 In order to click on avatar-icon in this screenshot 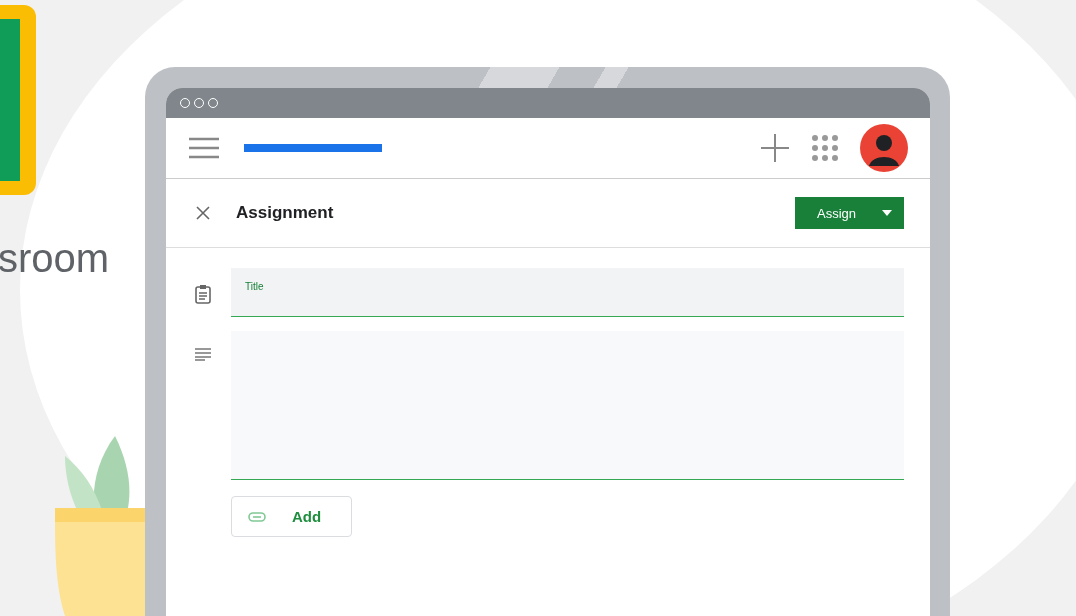, I will do `click(884, 148)`.